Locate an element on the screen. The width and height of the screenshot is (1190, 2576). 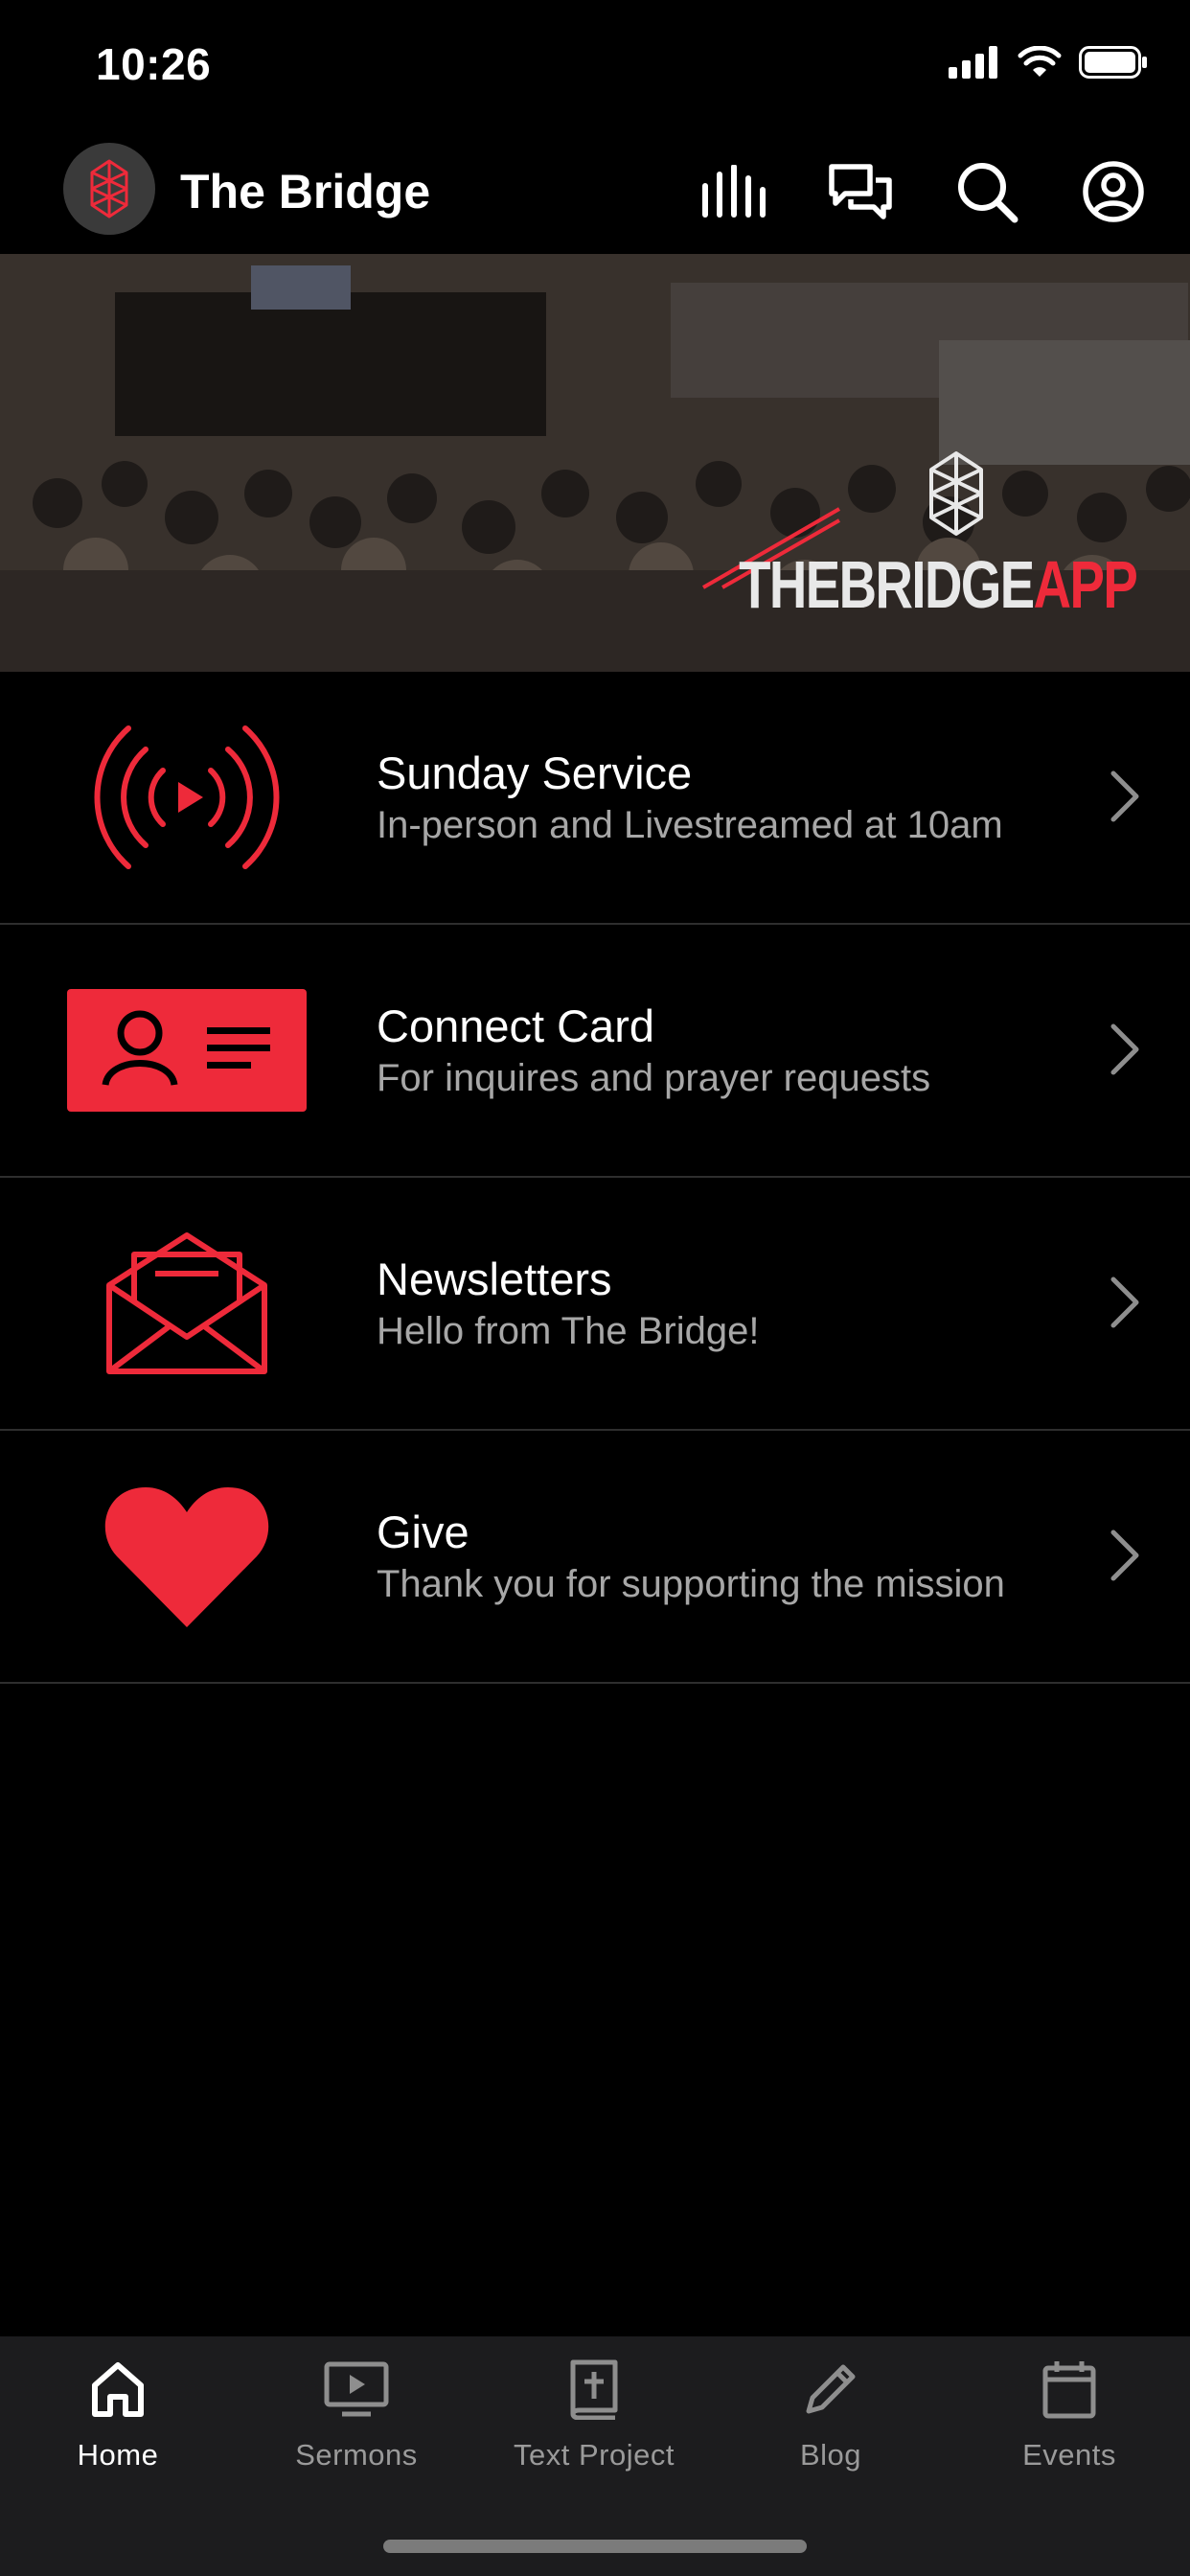
profile-button is located at coordinates (1113, 191).